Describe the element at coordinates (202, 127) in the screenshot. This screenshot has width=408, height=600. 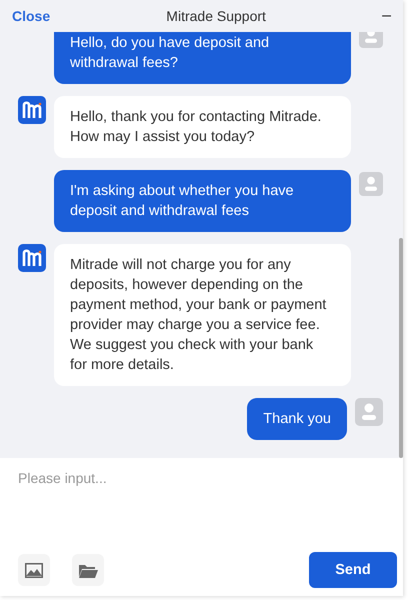
I see `message-bubble: Hello, thank you for contacting Mitrade. How may I assist you today?` at that location.